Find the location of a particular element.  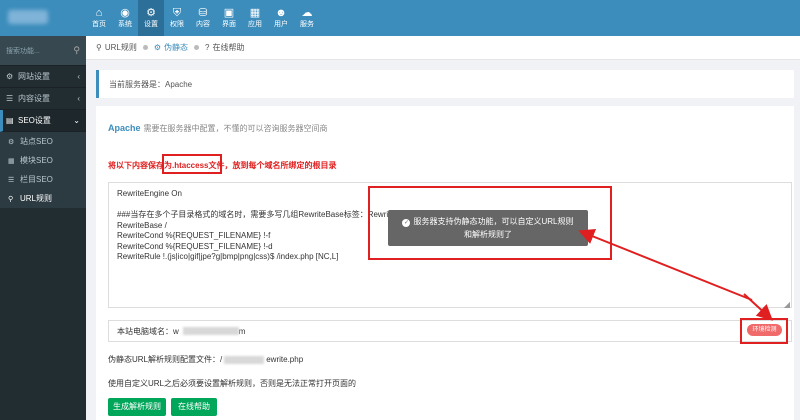

sidebar-item-column-seo: ☰ 栏目SEO is located at coordinates (43, 179).